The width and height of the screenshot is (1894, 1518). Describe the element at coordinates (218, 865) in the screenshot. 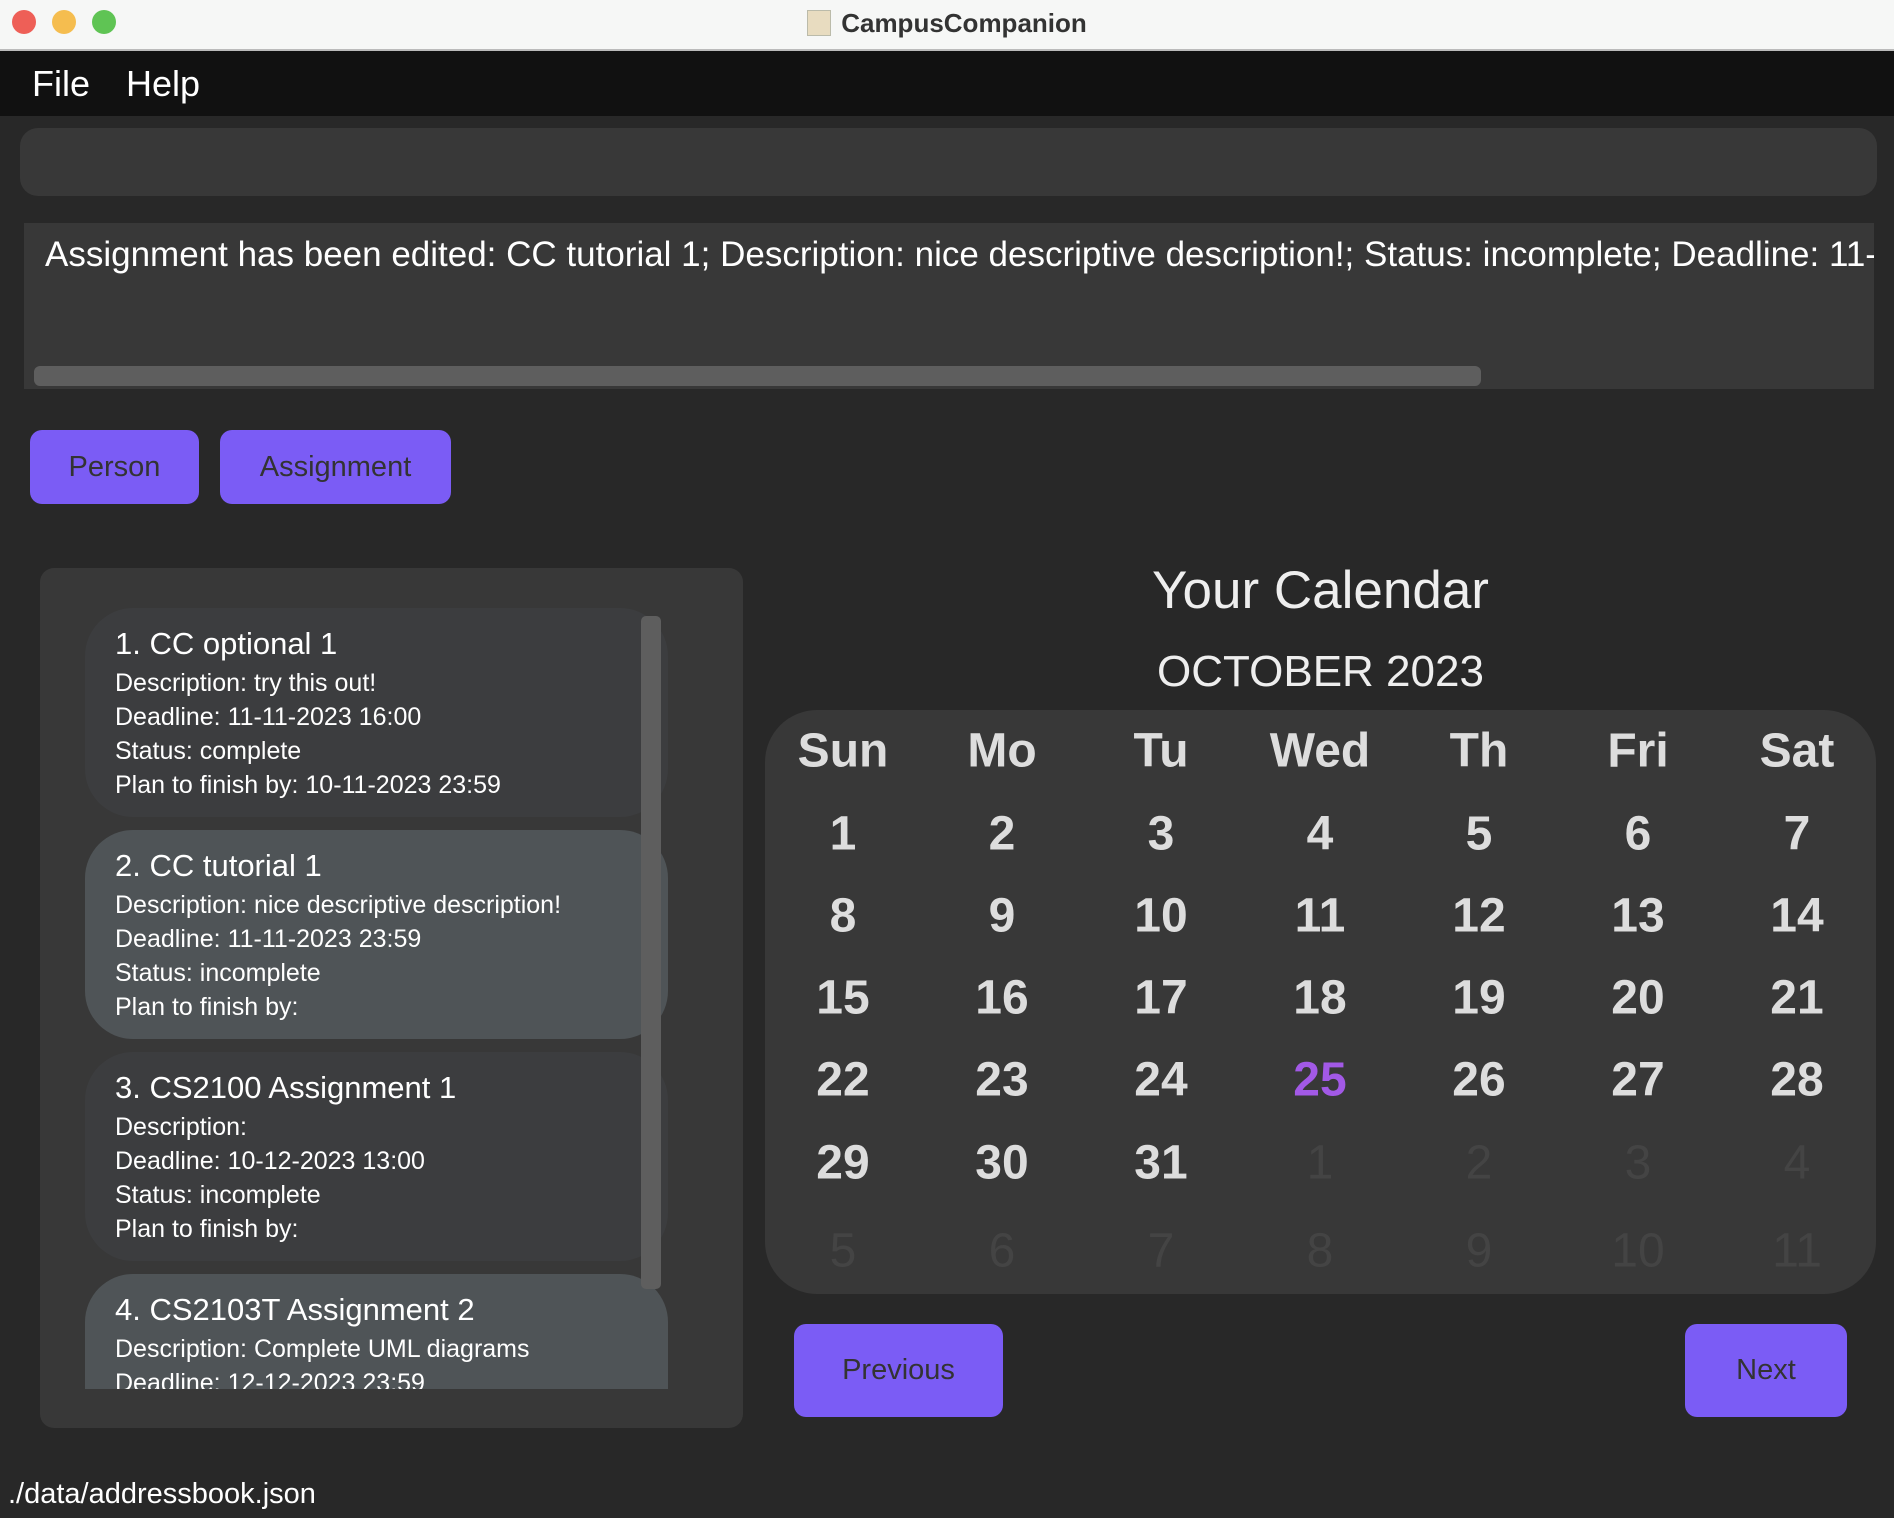

I see `assignment-title: 2. CC tutorial 1` at that location.